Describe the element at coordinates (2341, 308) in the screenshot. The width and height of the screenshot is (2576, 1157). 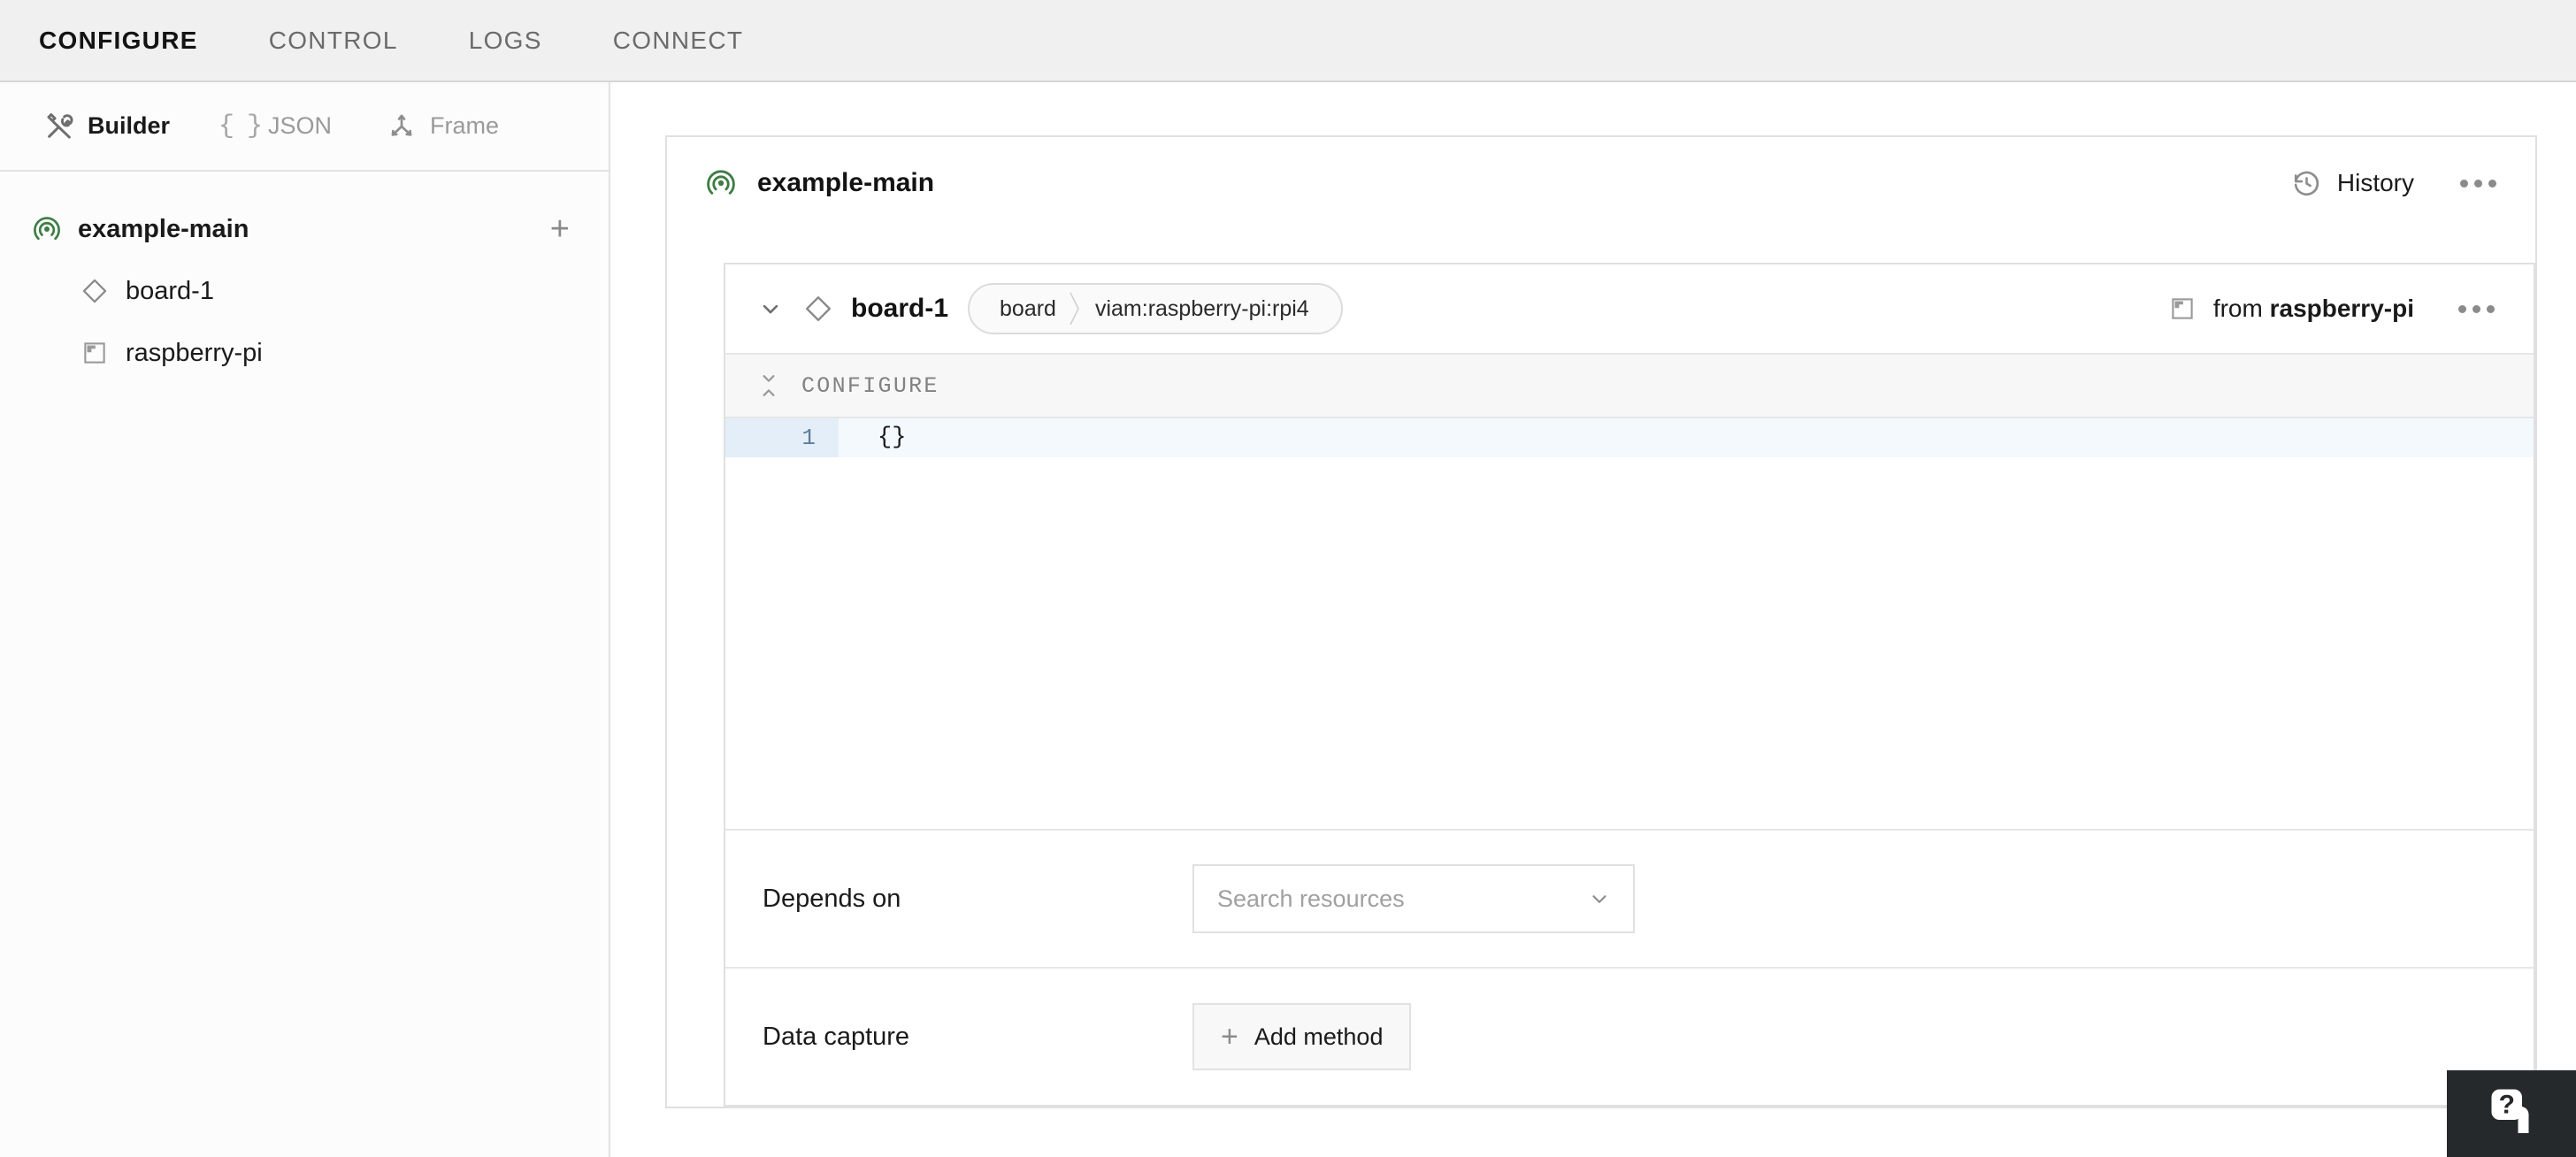
I see `source-module-name: raspberry-pi` at that location.